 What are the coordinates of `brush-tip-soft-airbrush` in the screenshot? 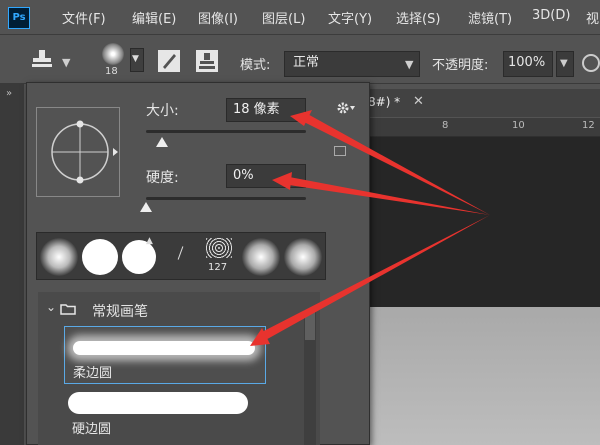 It's located at (303, 257).